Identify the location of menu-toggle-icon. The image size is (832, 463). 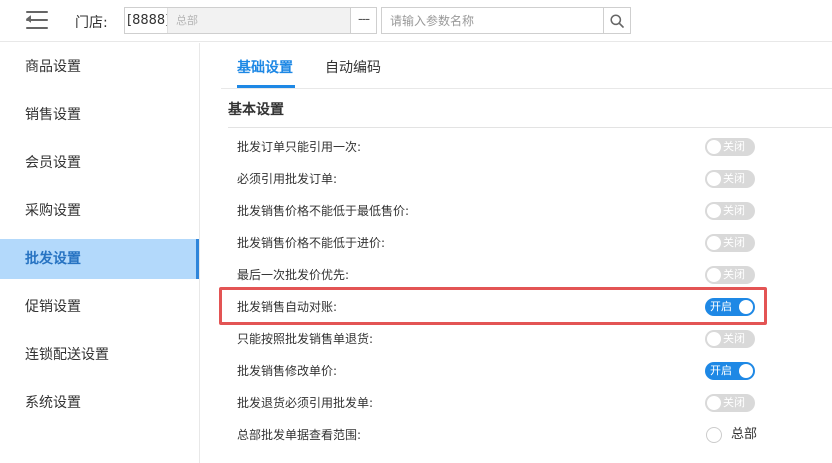
(38, 20).